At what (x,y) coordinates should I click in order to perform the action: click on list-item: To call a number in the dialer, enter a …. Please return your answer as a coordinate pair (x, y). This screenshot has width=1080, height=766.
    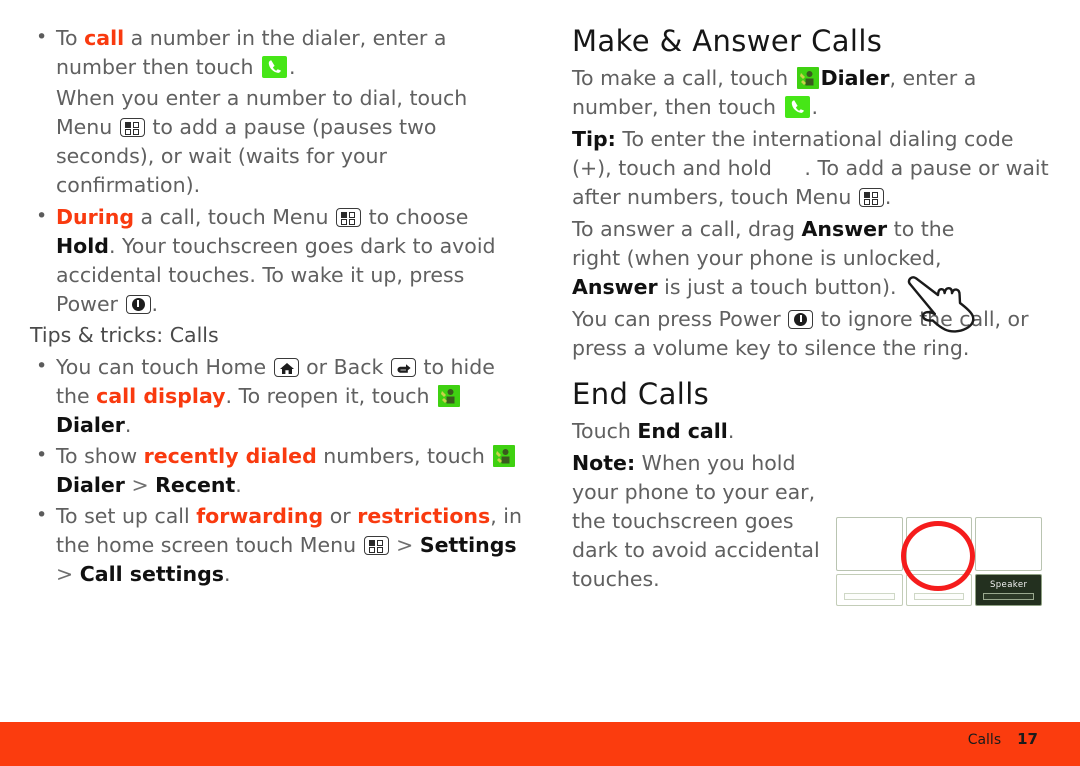
    Looking at the image, I should click on (280, 52).